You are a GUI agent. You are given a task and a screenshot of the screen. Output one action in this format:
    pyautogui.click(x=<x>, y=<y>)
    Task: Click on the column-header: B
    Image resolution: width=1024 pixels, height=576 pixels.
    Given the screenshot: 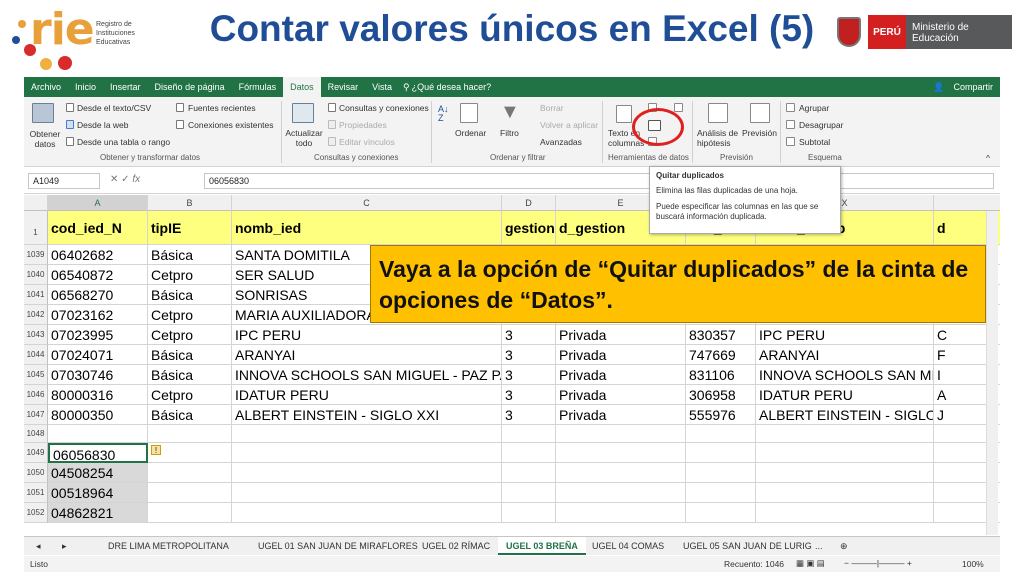 What is the action you would take?
    pyautogui.click(x=190, y=203)
    